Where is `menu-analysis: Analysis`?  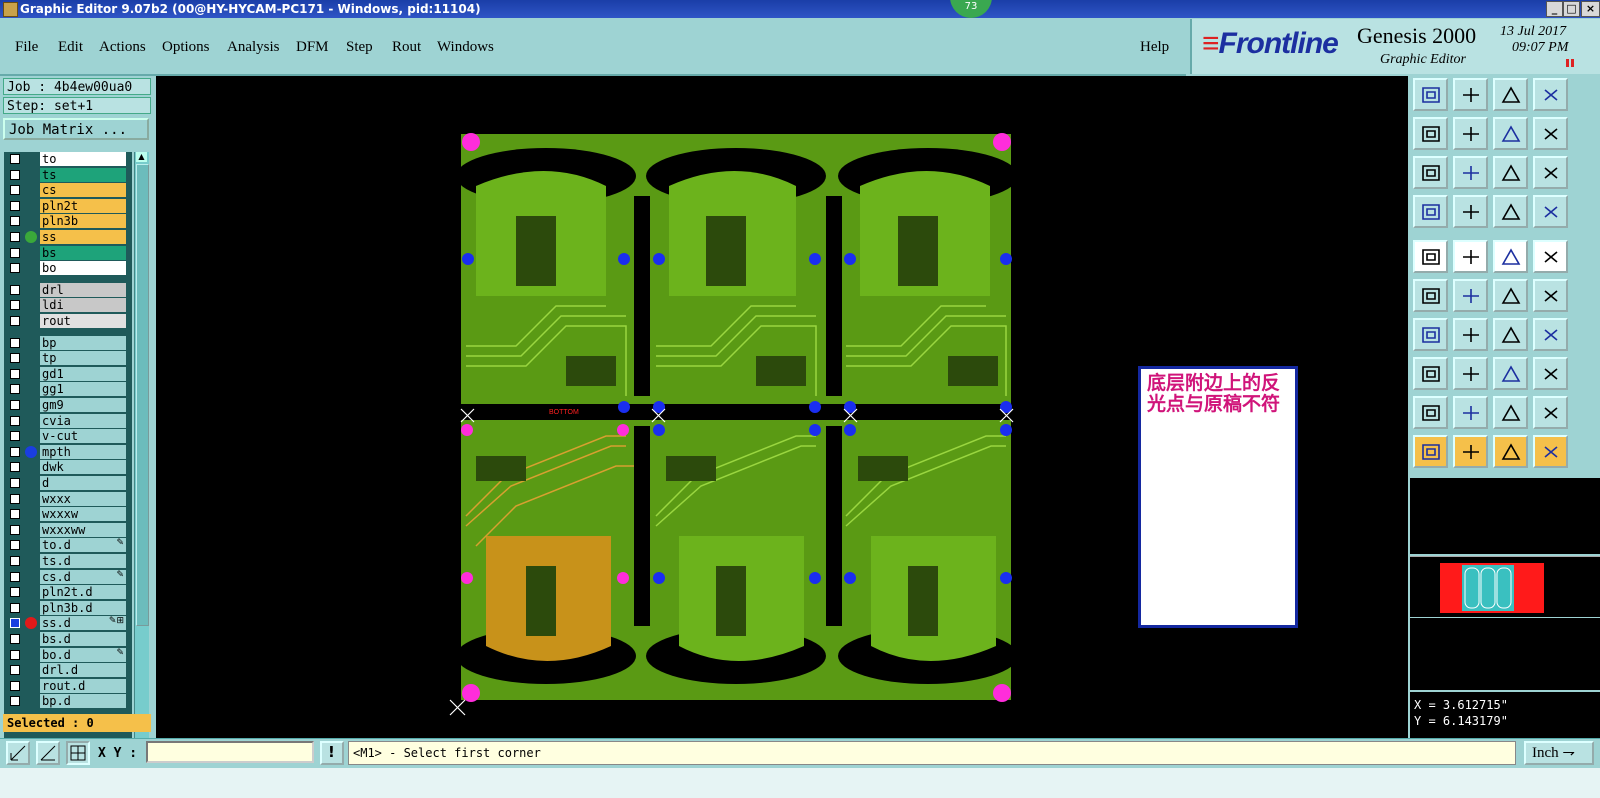
menu-analysis: Analysis is located at coordinates (253, 47).